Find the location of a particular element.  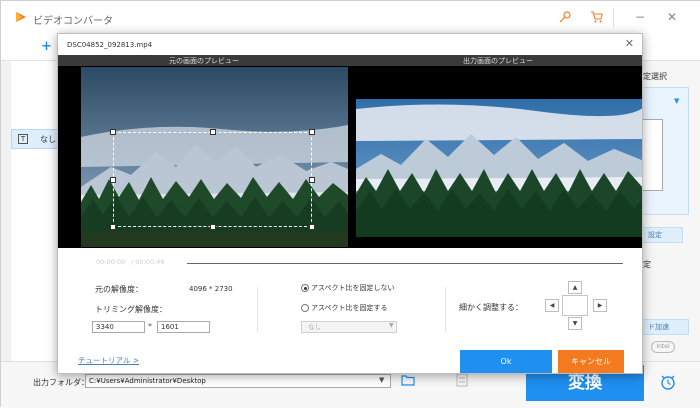

alarm-clock-icon is located at coordinates (668, 382).